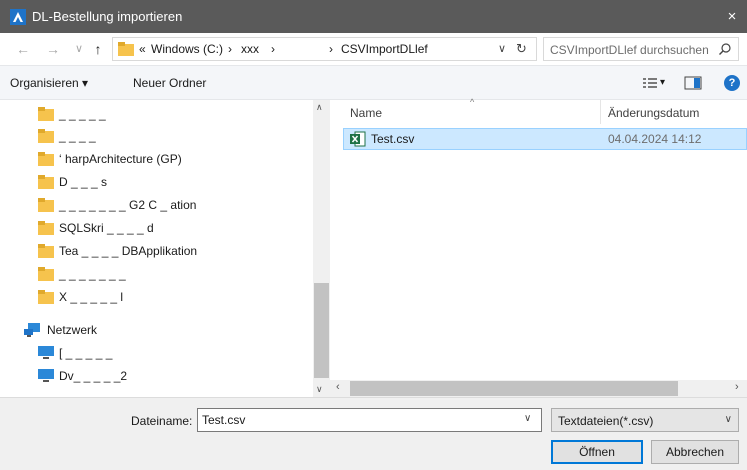 Image resolution: width=747 pixels, height=470 pixels. Describe the element at coordinates (93, 376) in the screenshot. I see `nav-computer-label: Dv_ _ _ _ _2` at that location.